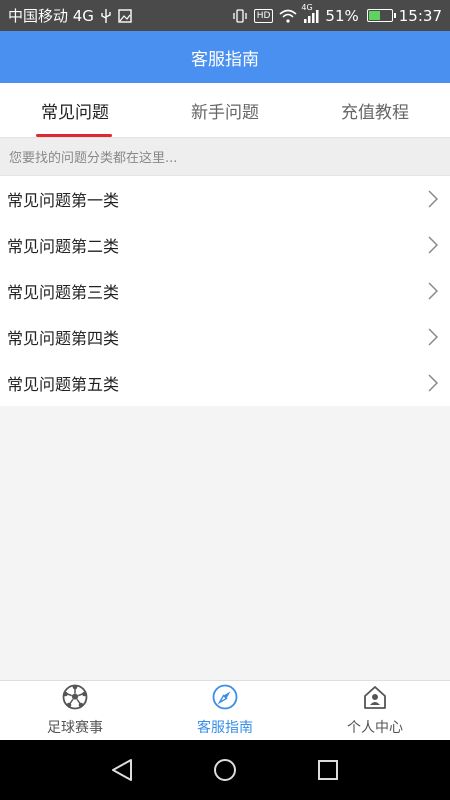 The height and width of the screenshot is (800, 450). What do you see at coordinates (381, 15) in the screenshot?
I see `battery-icon` at bounding box center [381, 15].